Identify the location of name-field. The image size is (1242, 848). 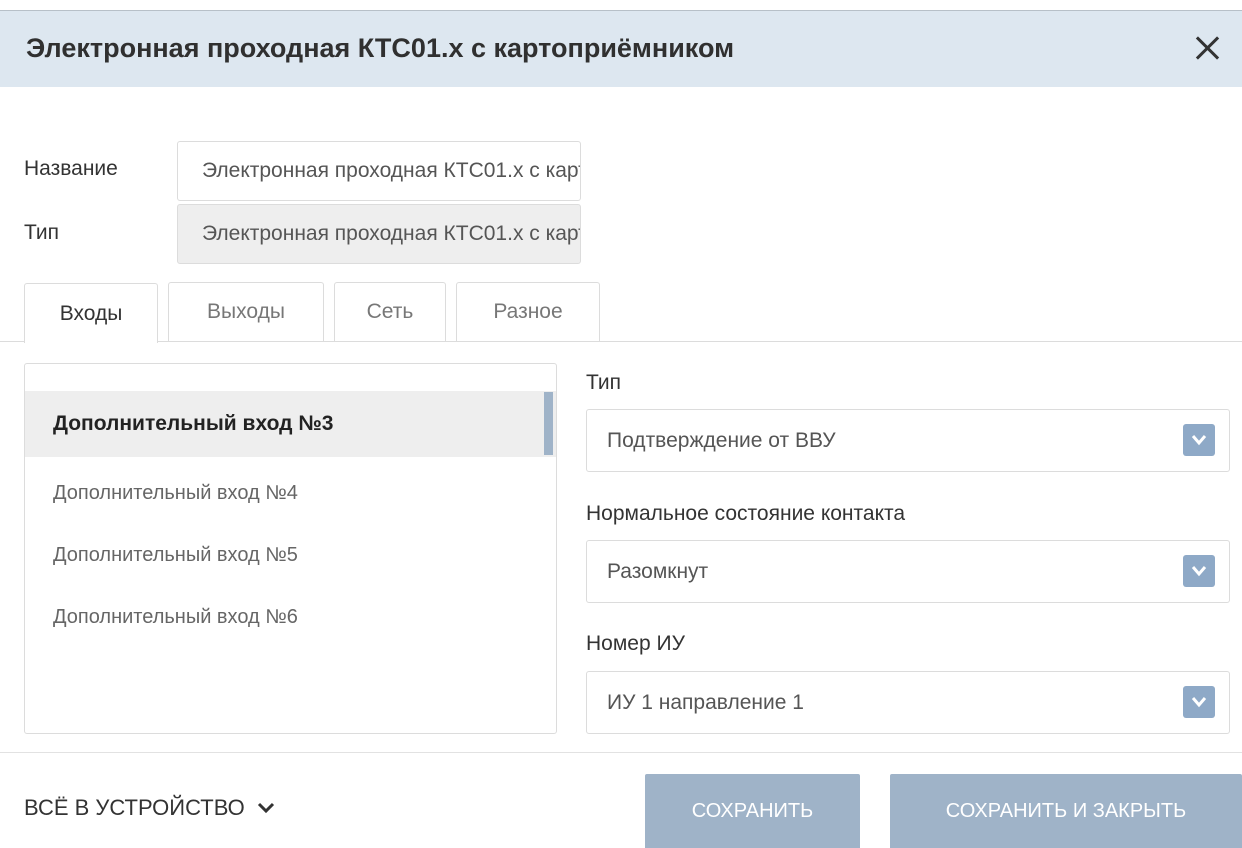
(379, 171).